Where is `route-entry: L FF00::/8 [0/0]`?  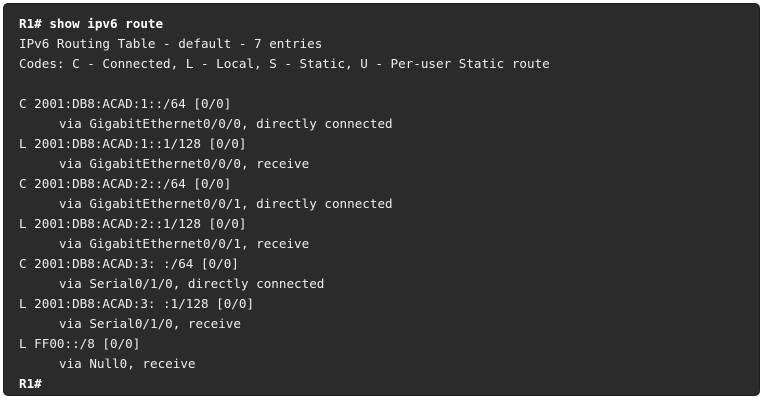
route-entry: L FF00::/8 [0/0] is located at coordinates (80, 343).